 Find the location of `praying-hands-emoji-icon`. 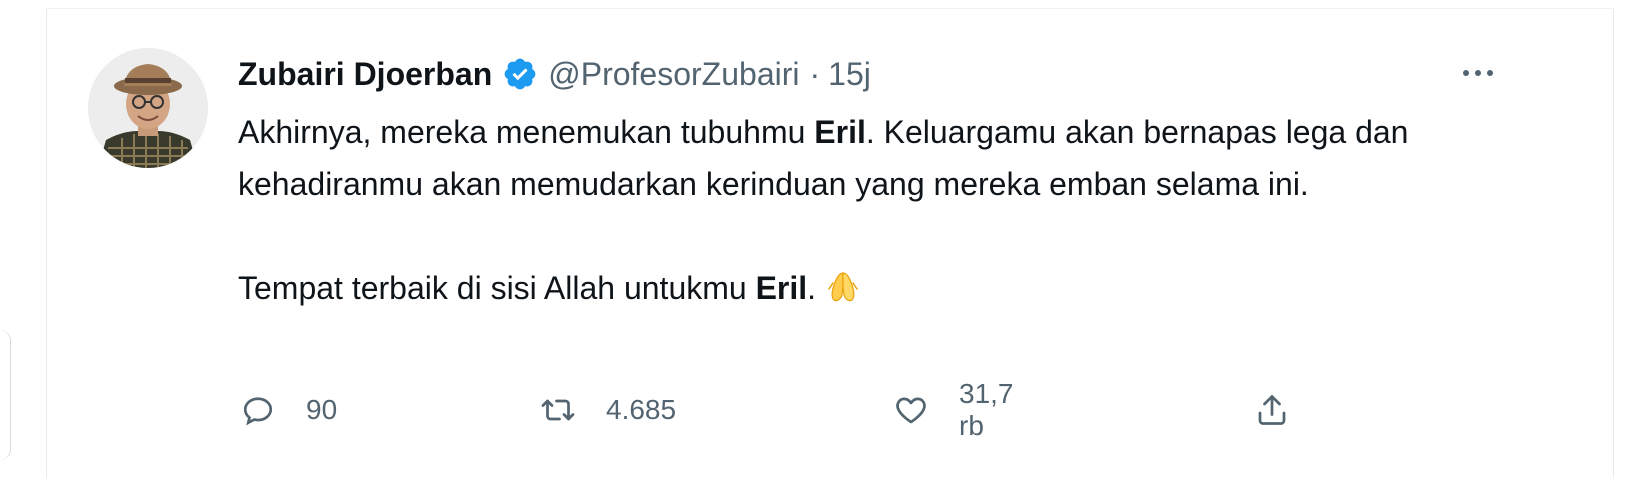

praying-hands-emoji-icon is located at coordinates (843, 286).